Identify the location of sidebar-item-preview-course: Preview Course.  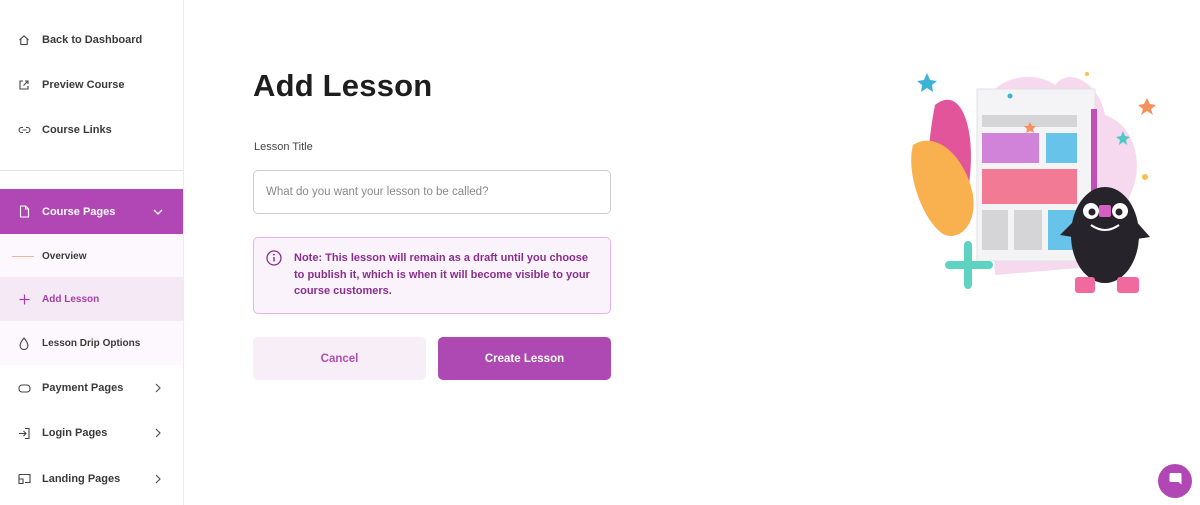
(91, 85).